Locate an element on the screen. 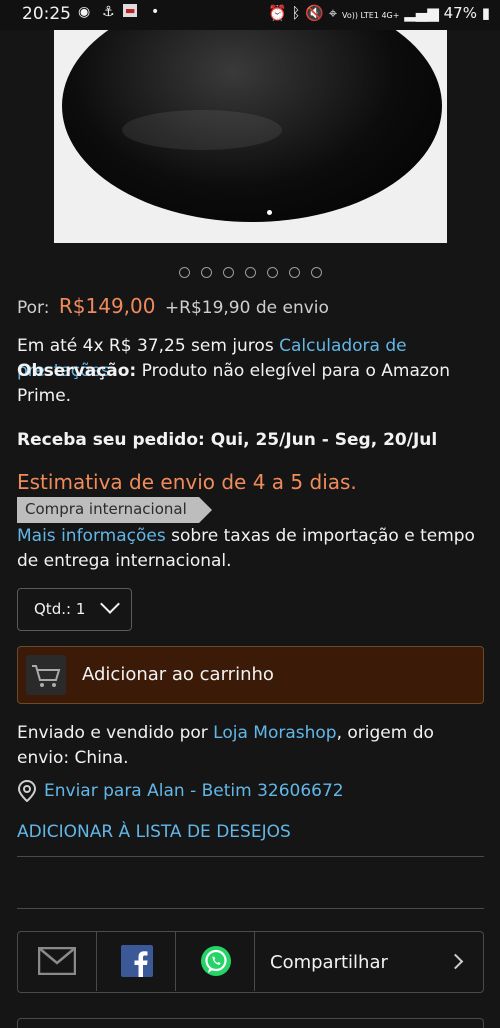 The image size is (500, 1028). battery-level: 47% is located at coordinates (460, 13).